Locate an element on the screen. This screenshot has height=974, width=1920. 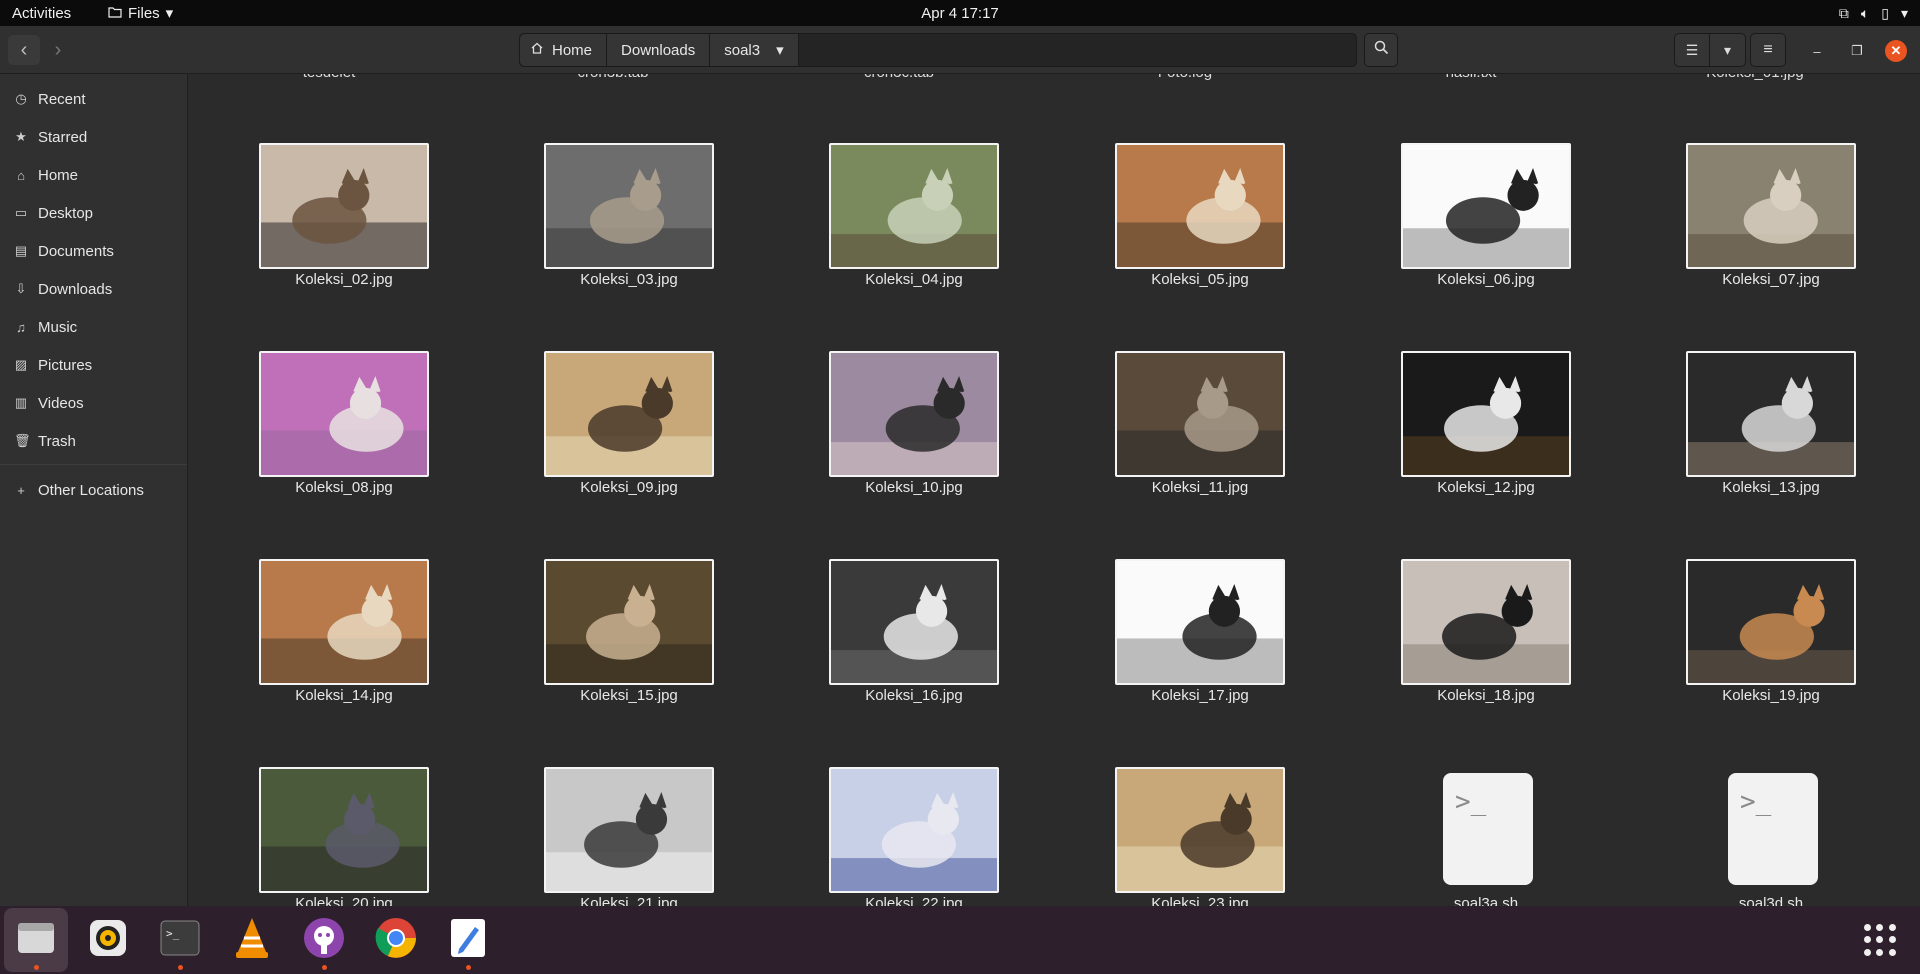
file-item: Koleksi_08.jpg is located at coordinates (329, 451).